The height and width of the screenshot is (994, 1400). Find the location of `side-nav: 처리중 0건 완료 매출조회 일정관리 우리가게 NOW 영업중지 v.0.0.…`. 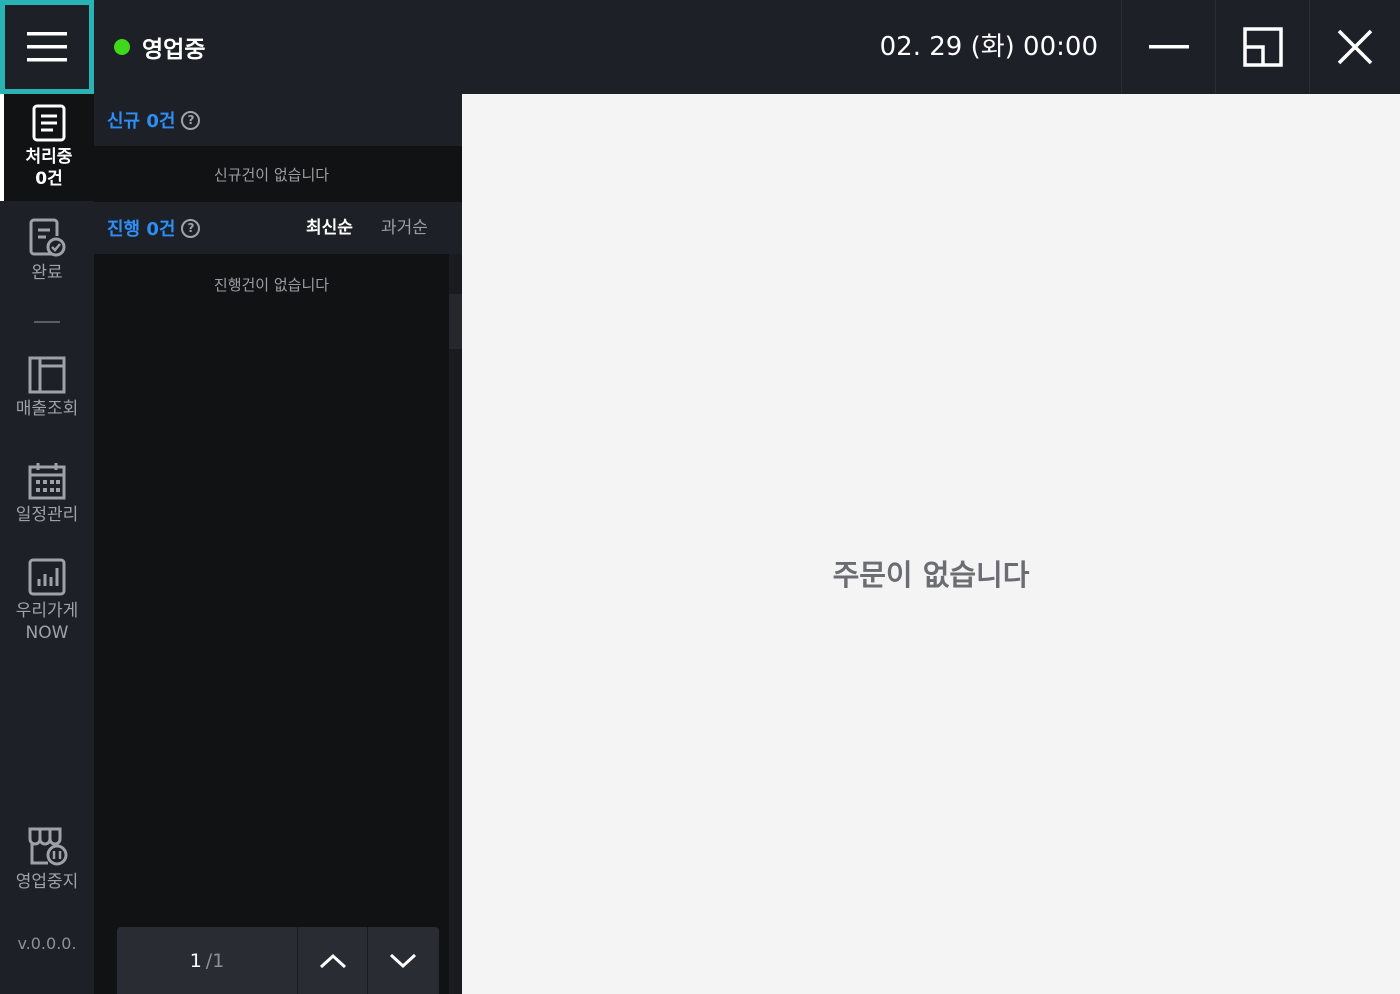

side-nav: 처리중 0건 완료 매출조회 일정관리 우리가게 NOW 영업중지 v.0.0.… is located at coordinates (47, 544).